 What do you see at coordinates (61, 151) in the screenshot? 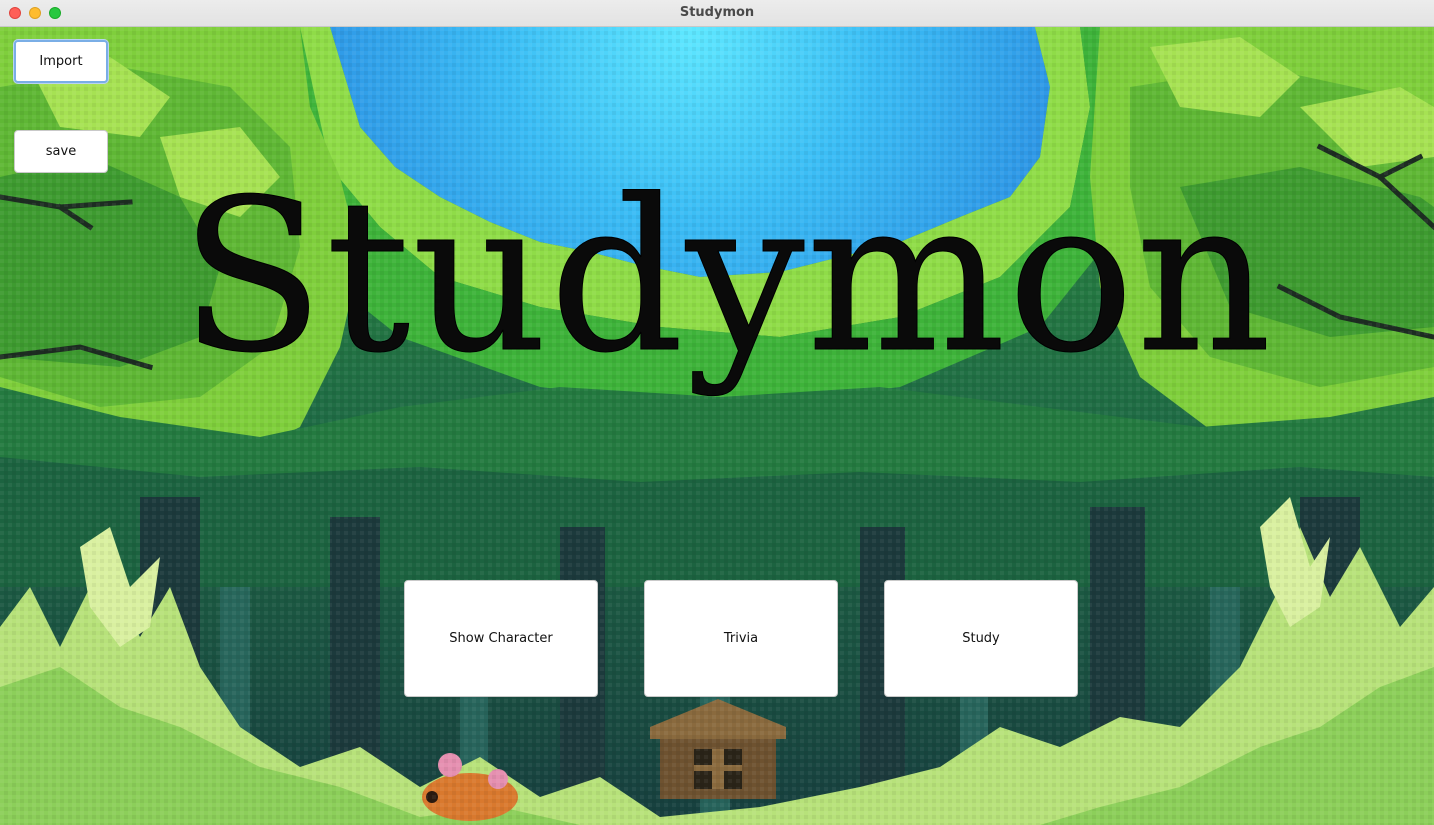
I see `save-button: save` at bounding box center [61, 151].